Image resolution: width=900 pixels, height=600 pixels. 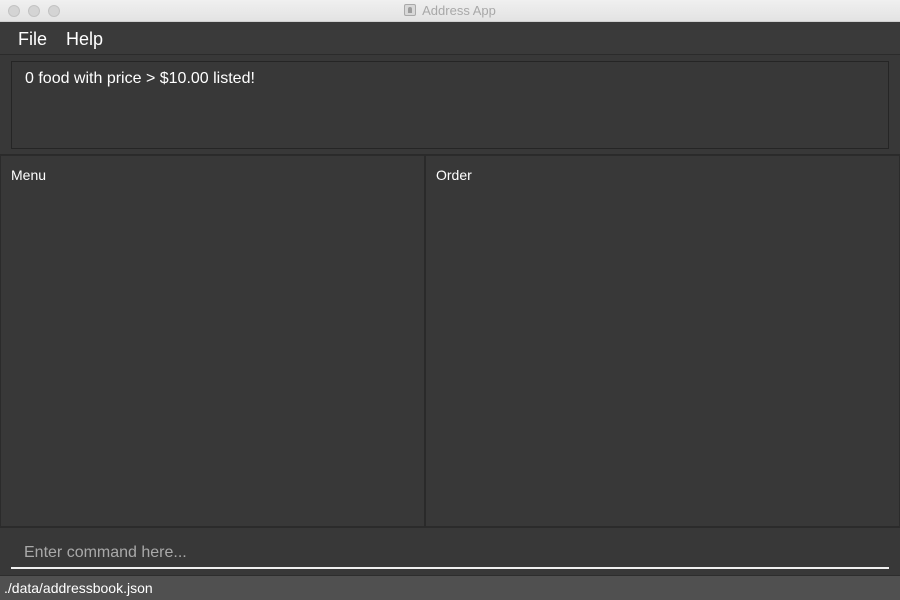 What do you see at coordinates (450, 553) in the screenshot?
I see `command-input` at bounding box center [450, 553].